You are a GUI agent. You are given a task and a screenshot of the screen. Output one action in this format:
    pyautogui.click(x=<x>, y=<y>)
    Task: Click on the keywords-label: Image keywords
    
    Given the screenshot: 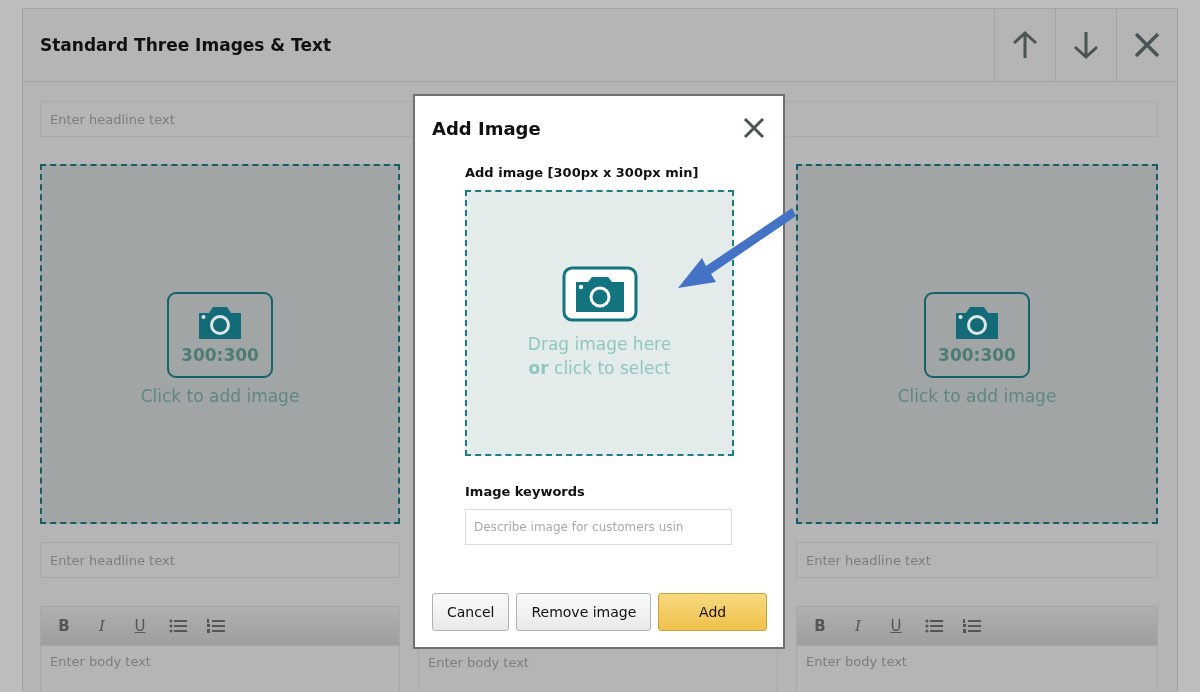 What is the action you would take?
    pyautogui.click(x=525, y=491)
    